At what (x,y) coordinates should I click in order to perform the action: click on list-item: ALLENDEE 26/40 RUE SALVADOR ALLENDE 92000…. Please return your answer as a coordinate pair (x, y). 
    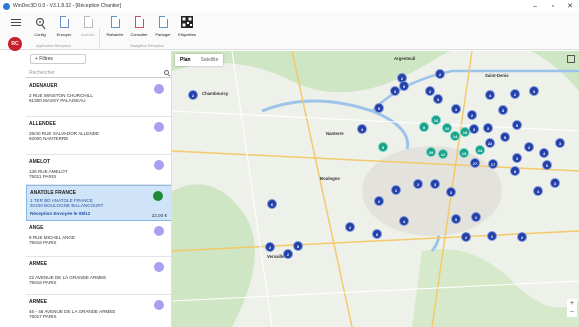
    Looking at the image, I should click on (98, 136).